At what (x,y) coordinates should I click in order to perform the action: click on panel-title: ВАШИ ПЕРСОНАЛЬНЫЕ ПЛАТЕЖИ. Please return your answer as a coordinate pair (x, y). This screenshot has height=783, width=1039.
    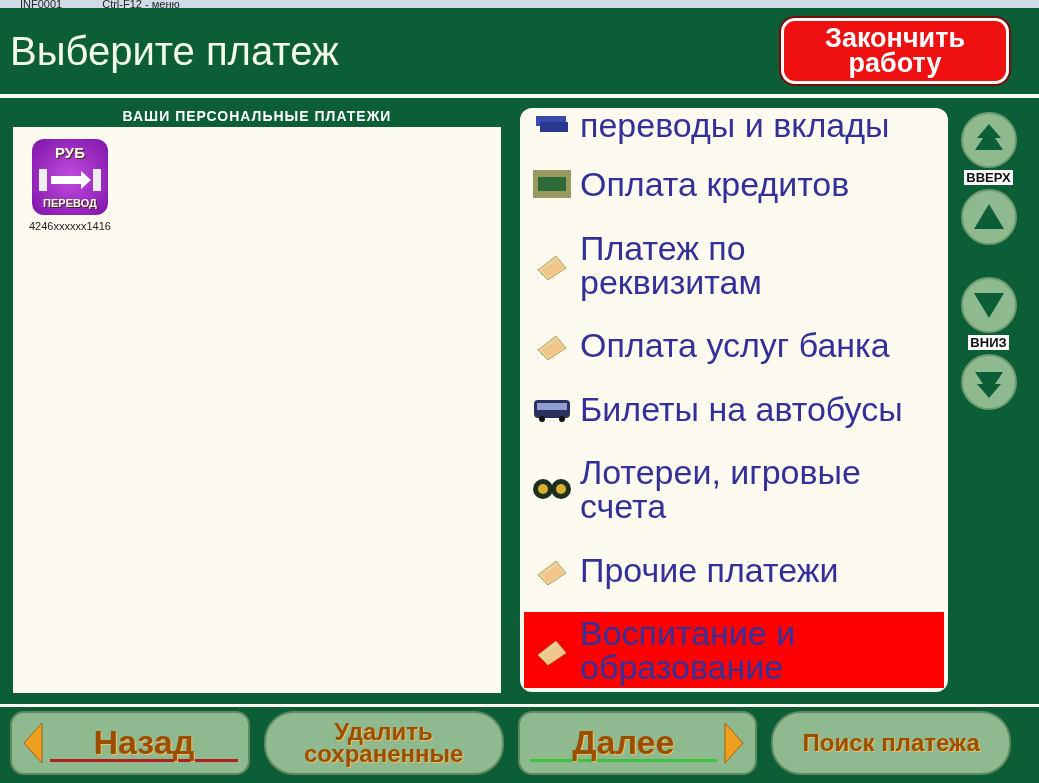
    Looking at the image, I should click on (257, 116).